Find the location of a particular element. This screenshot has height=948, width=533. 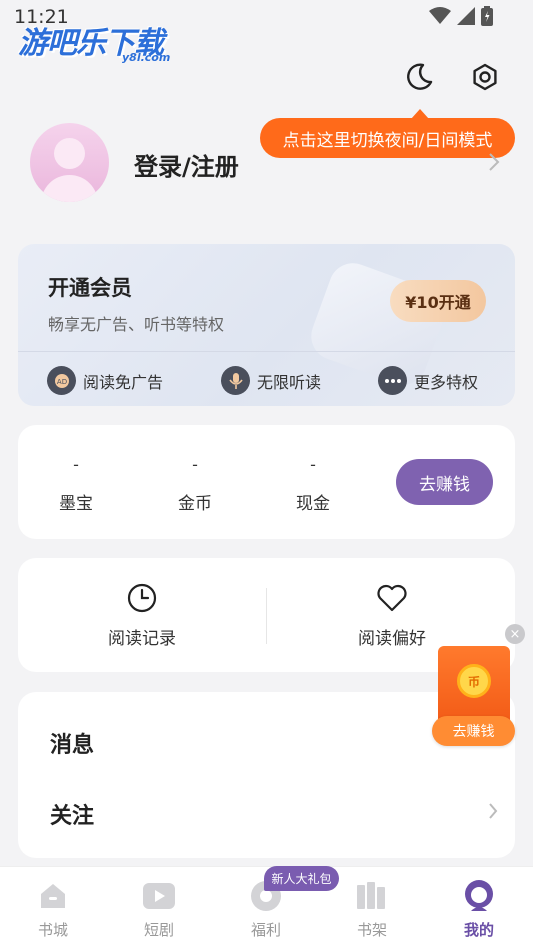

perk-ad-free: AD 阅读免广告 is located at coordinates (105, 380).